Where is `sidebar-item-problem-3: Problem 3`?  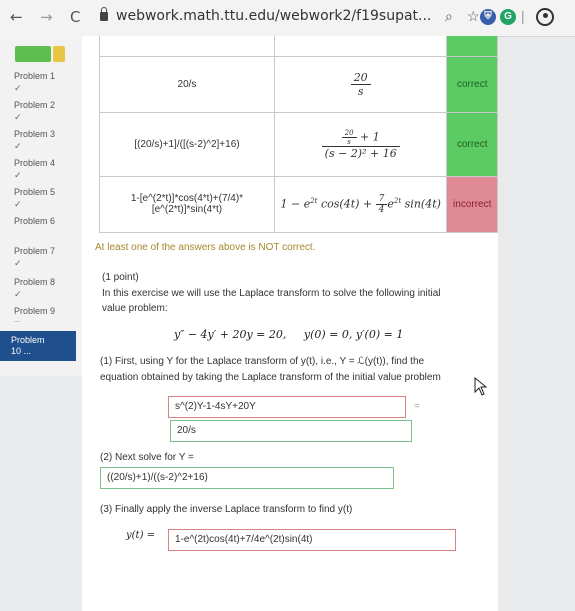
sidebar-item-problem-3: Problem 3 is located at coordinates (34, 134).